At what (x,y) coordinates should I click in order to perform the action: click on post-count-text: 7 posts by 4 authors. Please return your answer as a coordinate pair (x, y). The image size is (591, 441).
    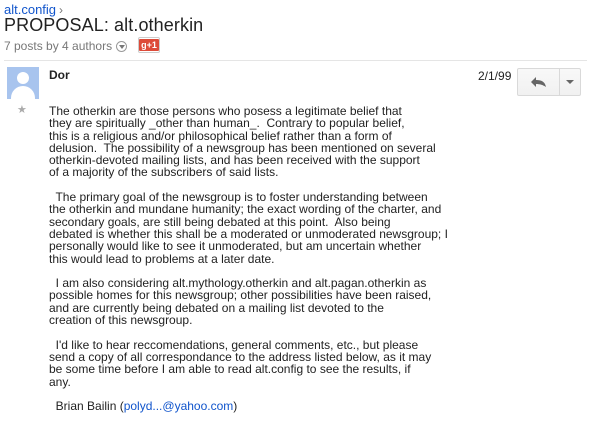
    Looking at the image, I should click on (58, 46).